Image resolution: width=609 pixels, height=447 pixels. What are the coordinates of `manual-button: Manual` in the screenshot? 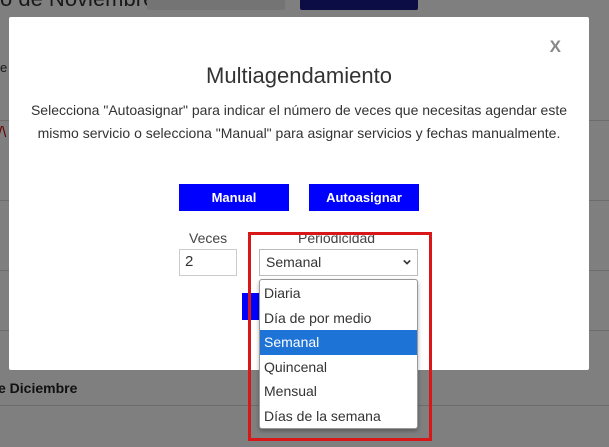 It's located at (234, 197).